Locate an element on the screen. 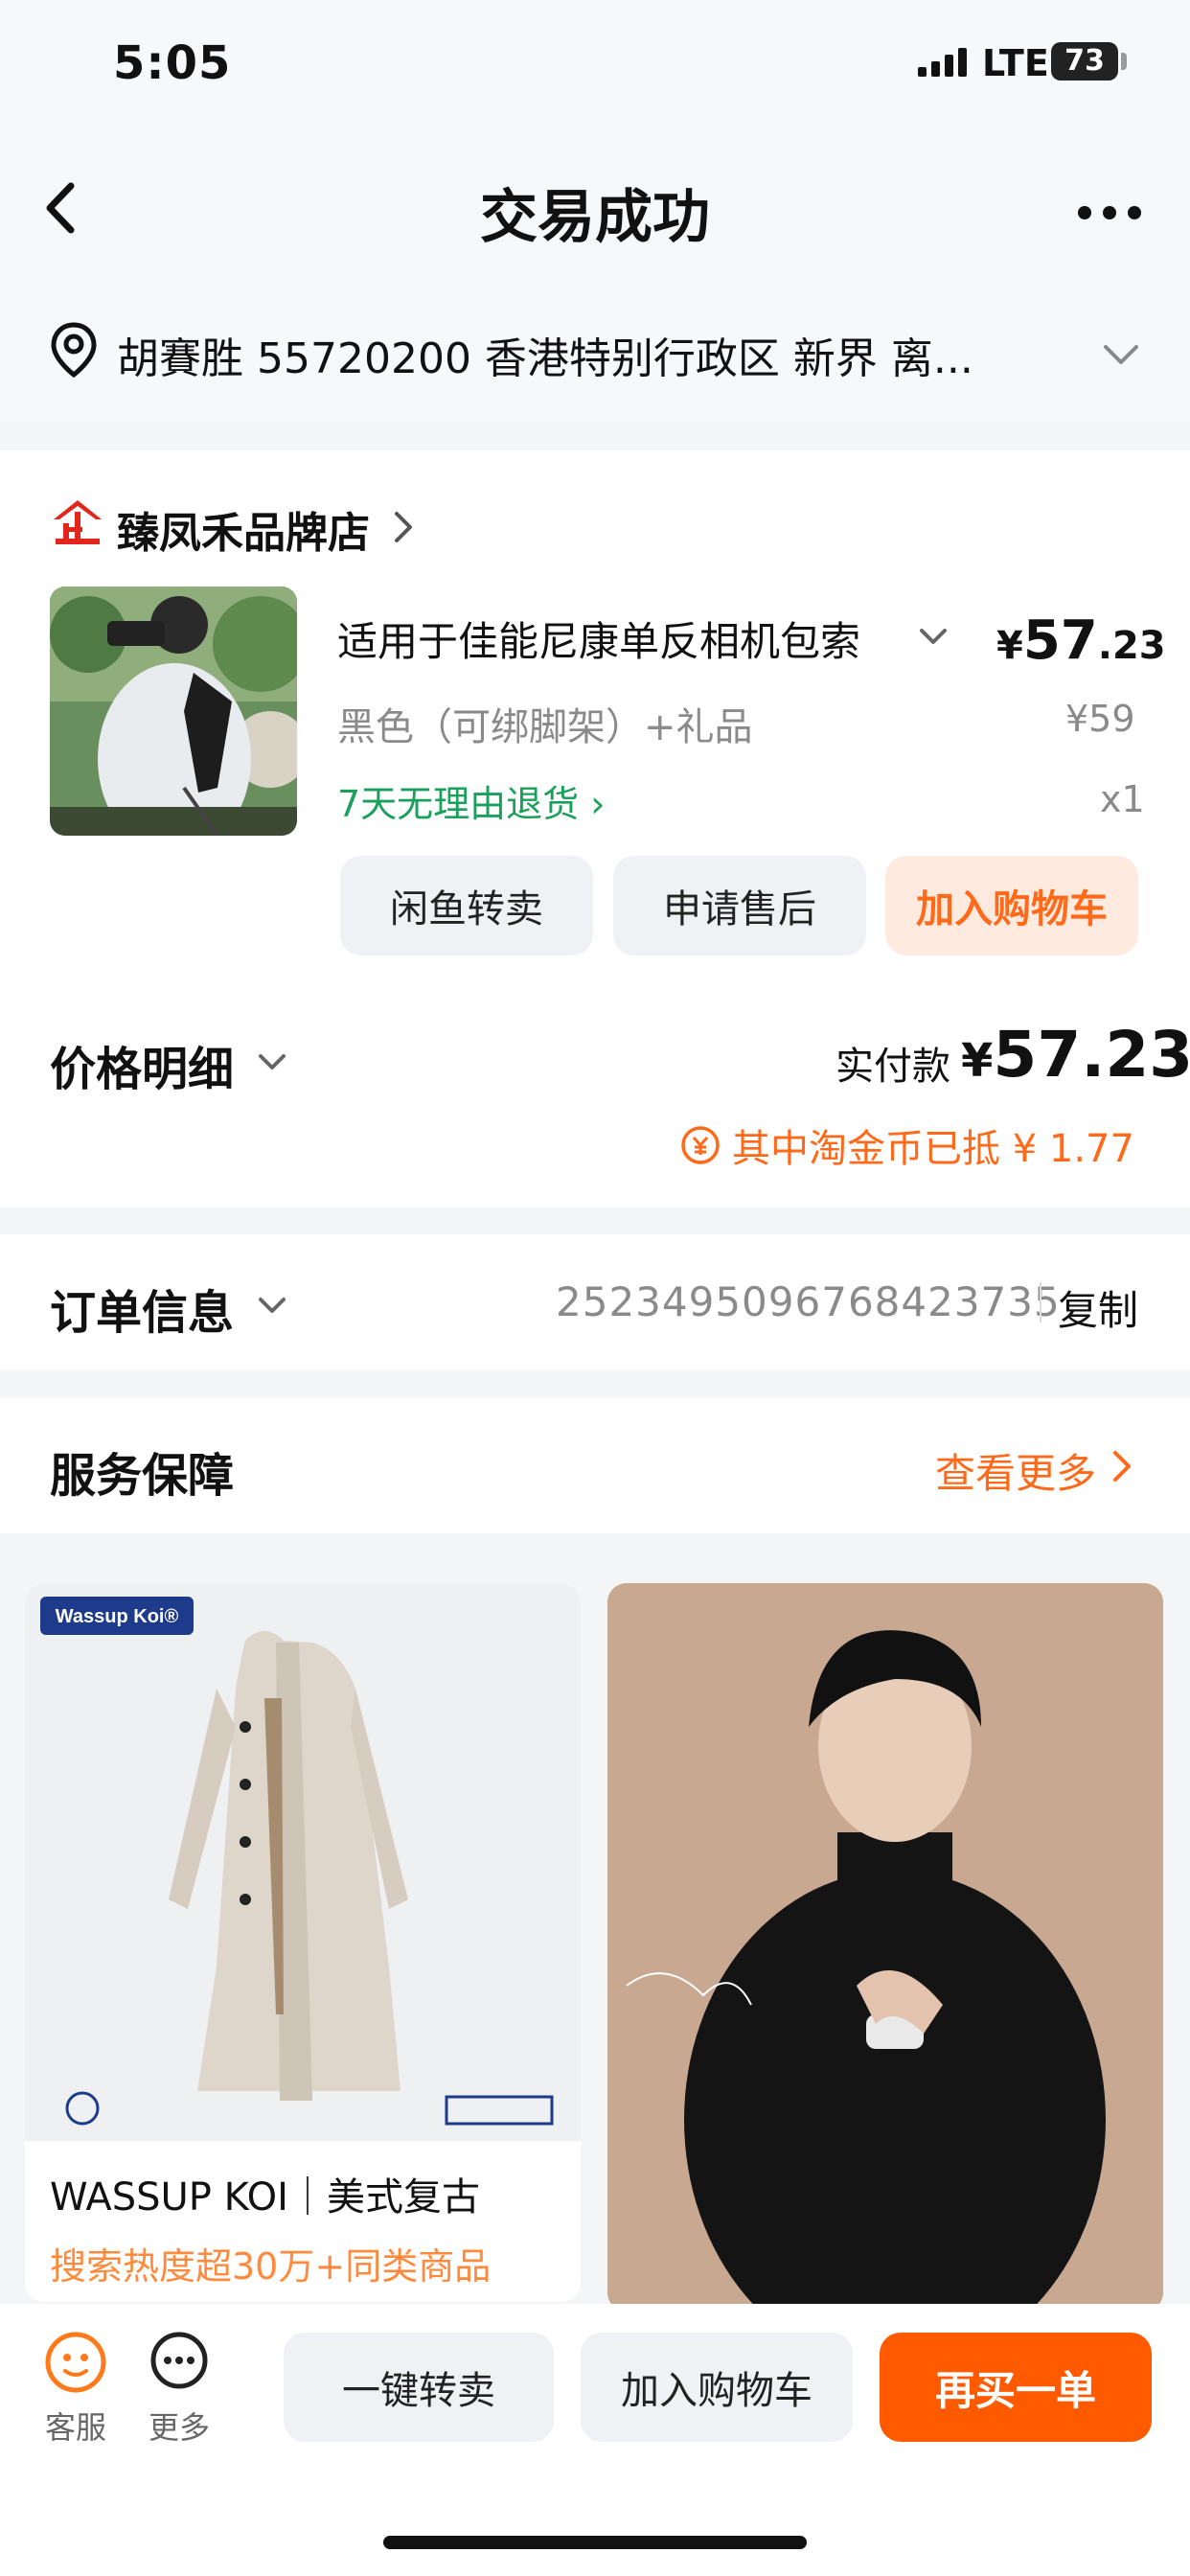 The width and height of the screenshot is (1190, 2576). buy-again-button: 再买一单 is located at coordinates (1016, 2387).